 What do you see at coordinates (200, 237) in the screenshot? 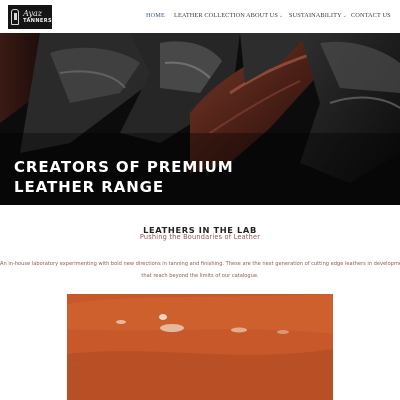
I see `section-subtitle: Pushing the Boundaries of Leather` at bounding box center [200, 237].